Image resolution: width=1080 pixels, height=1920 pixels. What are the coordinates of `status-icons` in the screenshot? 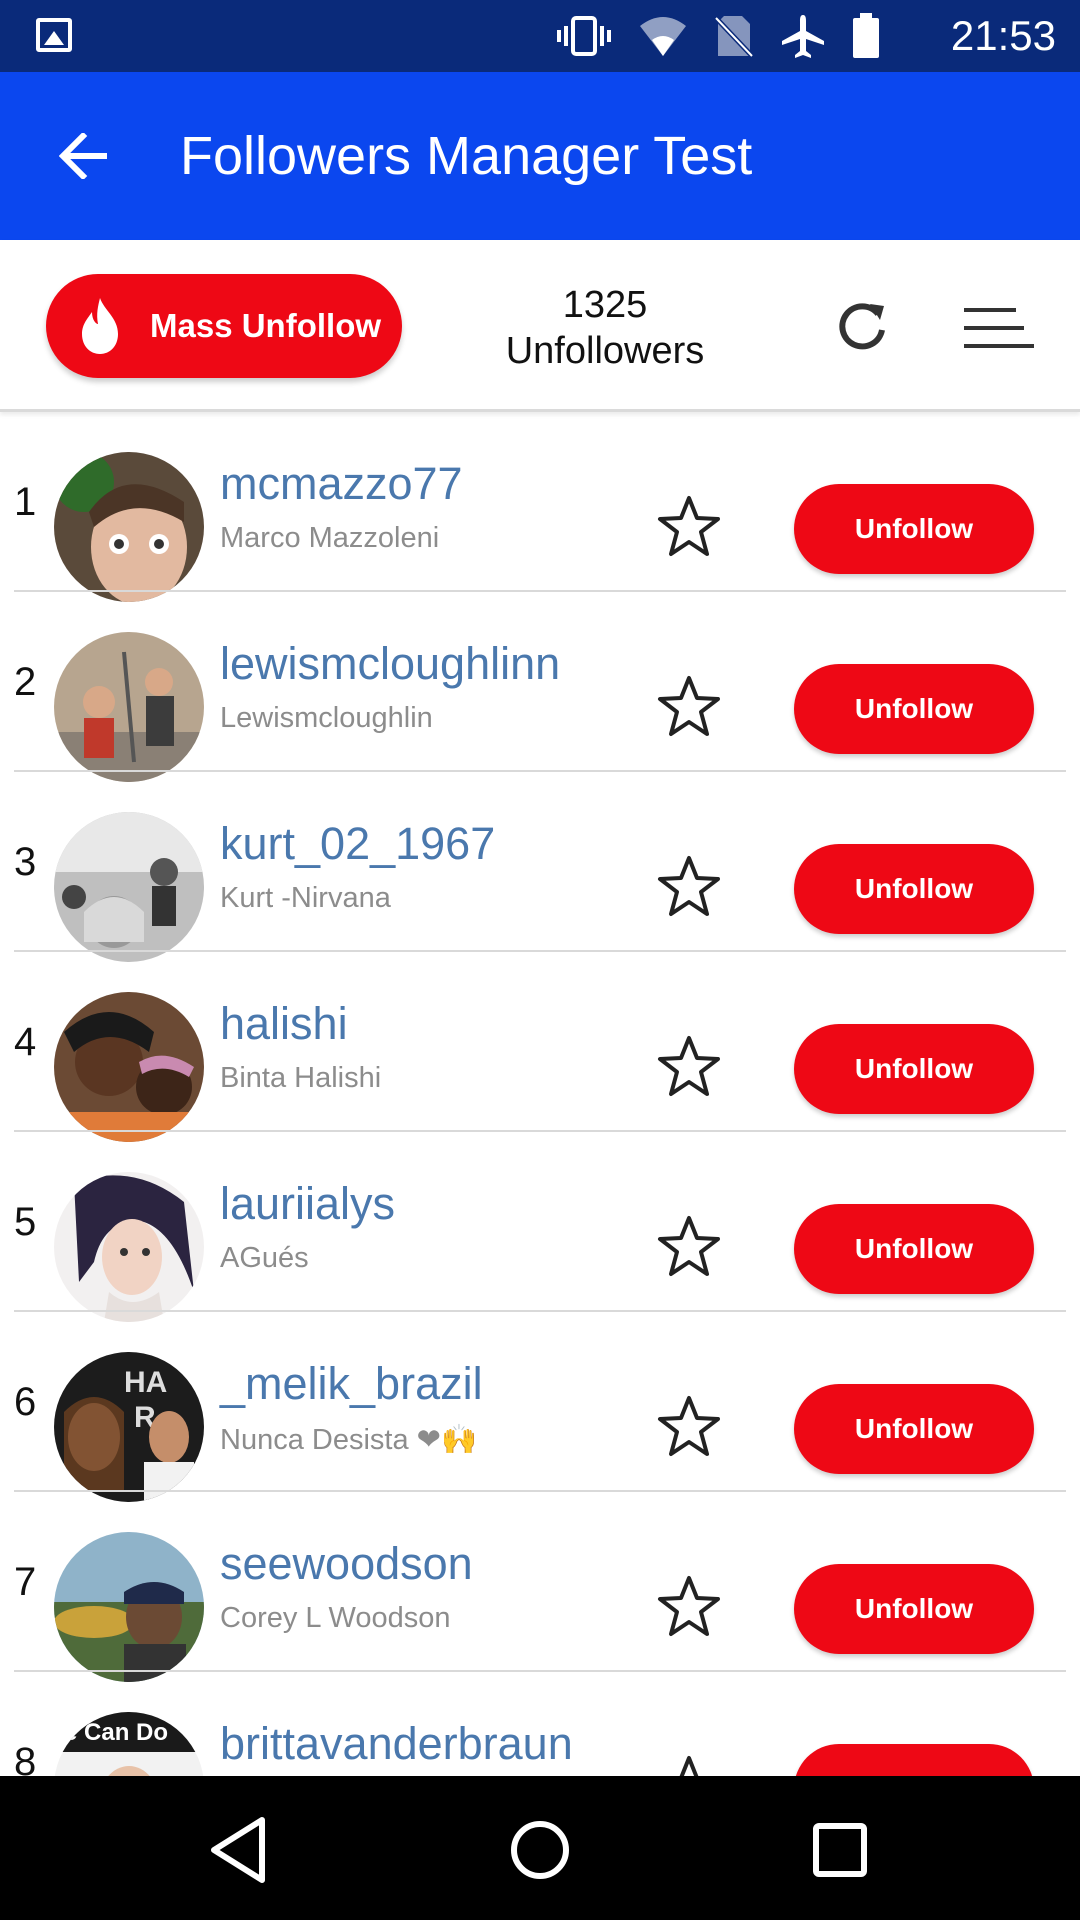 It's located at (718, 36).